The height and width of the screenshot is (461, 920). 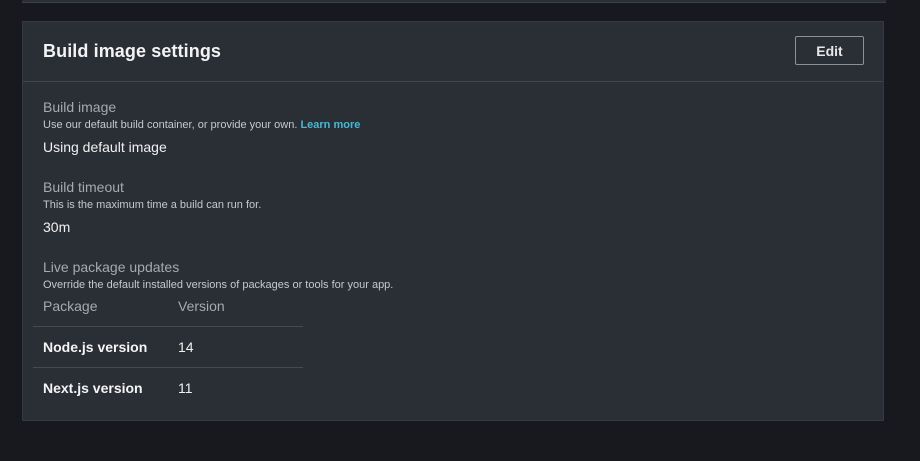 What do you see at coordinates (80, 107) in the screenshot?
I see `build-image-label: Build image` at bounding box center [80, 107].